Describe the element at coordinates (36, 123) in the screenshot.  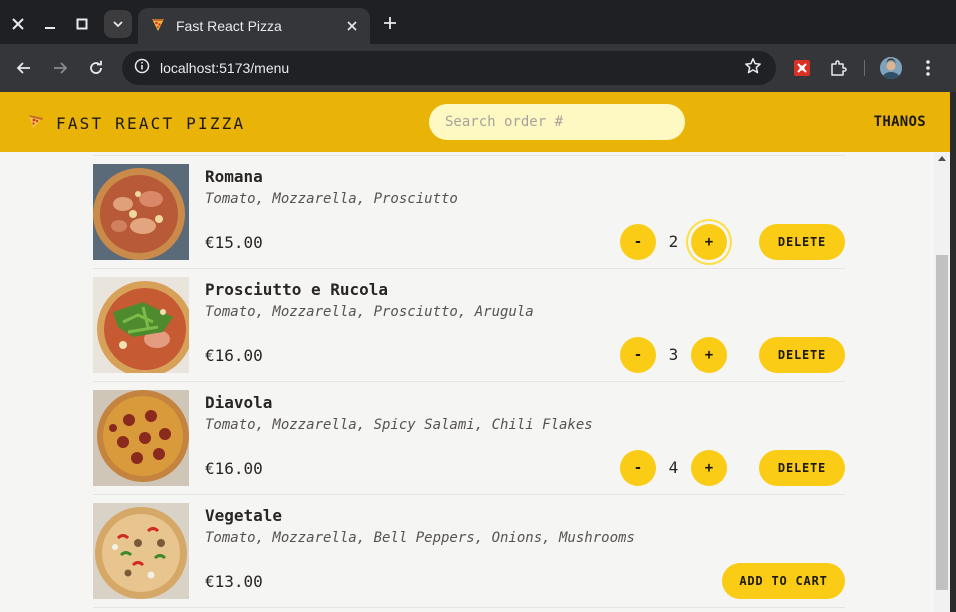
I see `pizza-icon` at that location.